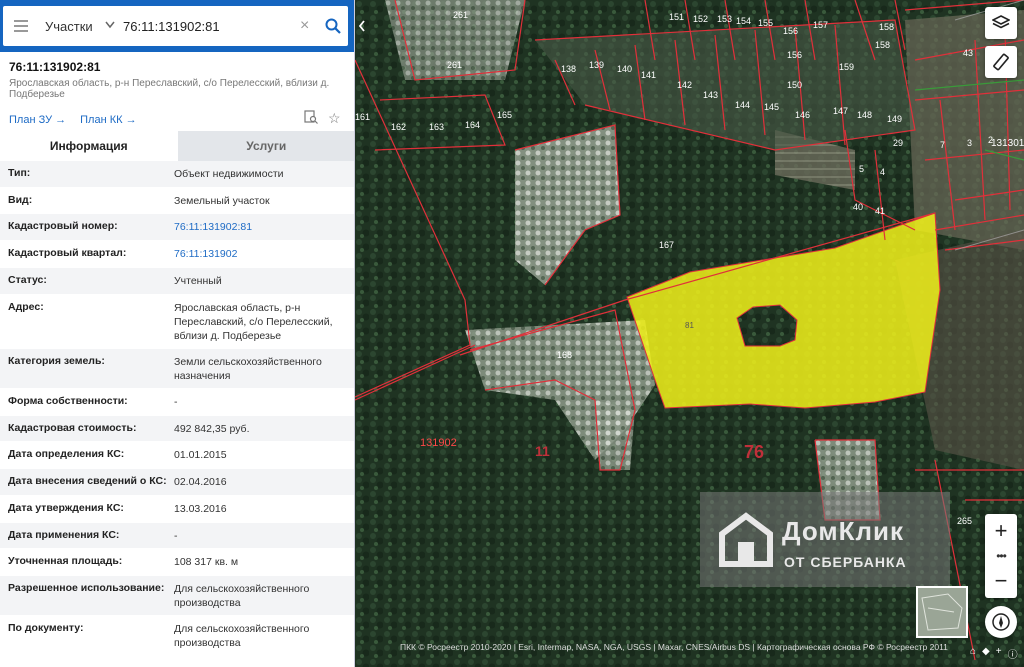 The width and height of the screenshot is (1024, 667). I want to click on parcel-title: 76:11:131902:81, so click(55, 67).